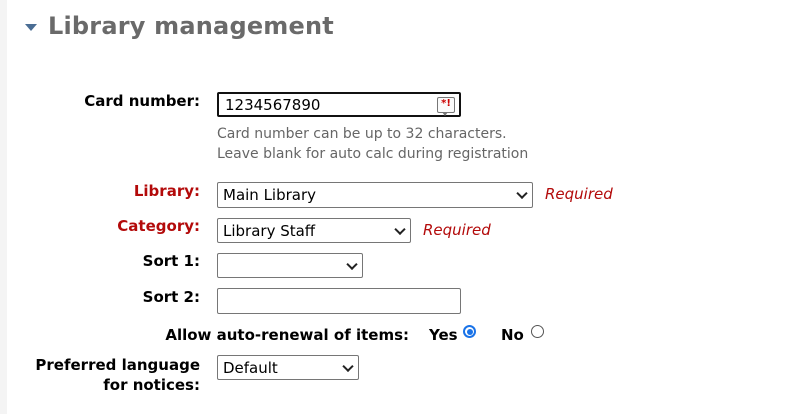 This screenshot has height=414, width=790. What do you see at coordinates (142, 101) in the screenshot?
I see `card-number-label: Card number:` at bounding box center [142, 101].